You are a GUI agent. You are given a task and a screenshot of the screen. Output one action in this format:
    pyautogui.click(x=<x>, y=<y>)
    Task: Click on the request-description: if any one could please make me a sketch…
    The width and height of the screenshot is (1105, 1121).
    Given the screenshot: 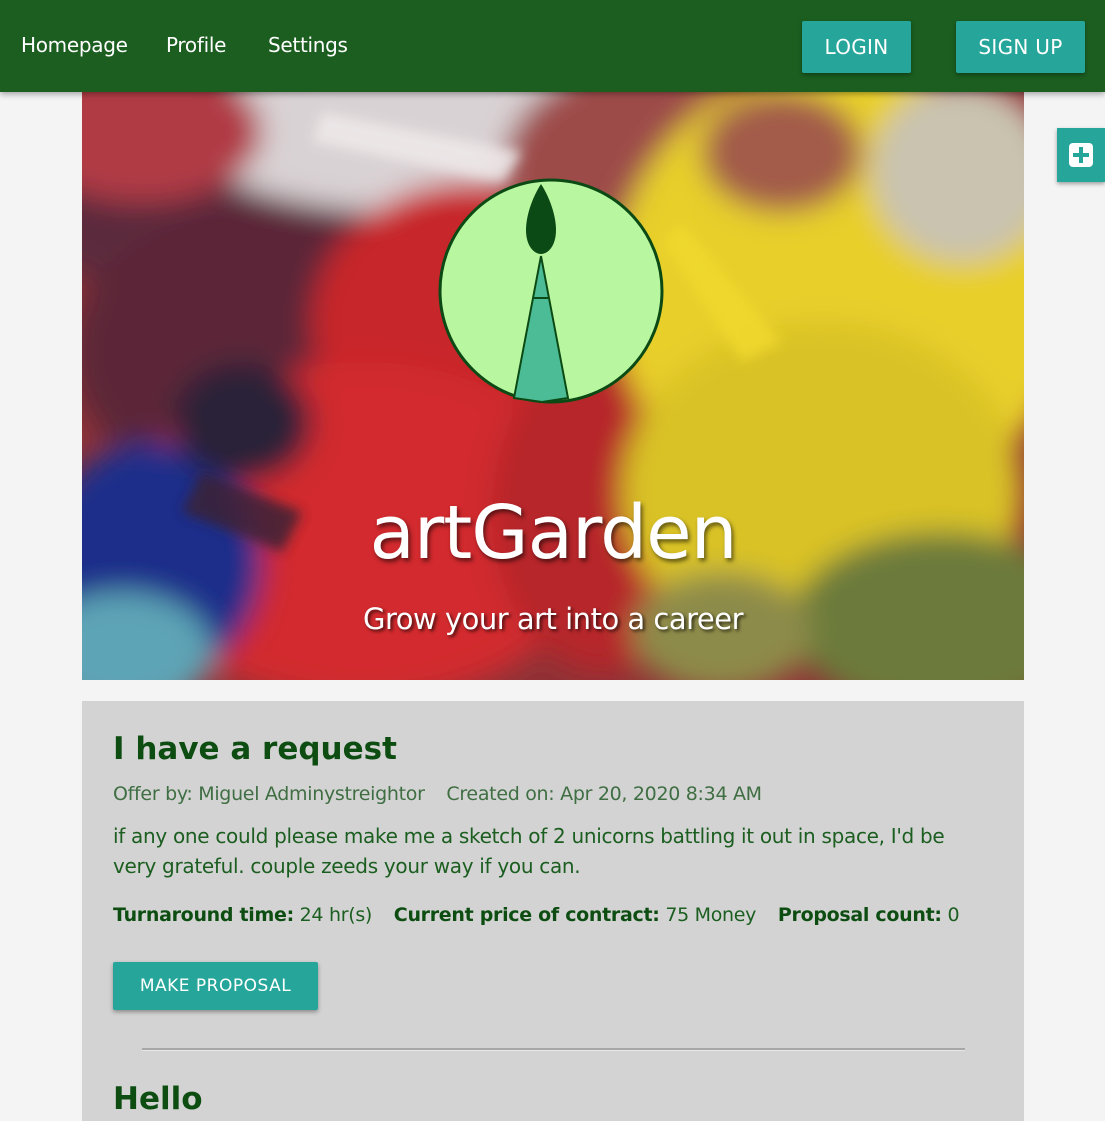 What is the action you would take?
    pyautogui.click(x=529, y=851)
    